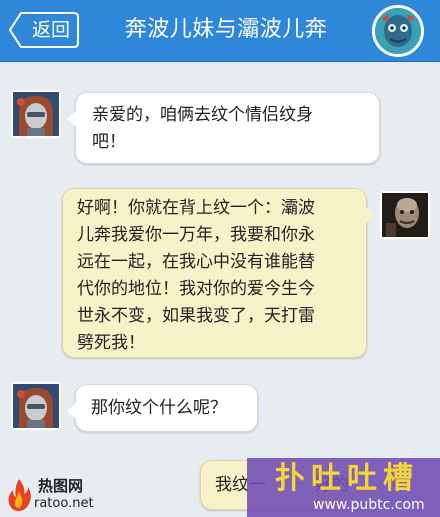 This screenshot has width=440, height=517. Describe the element at coordinates (196, 235) in the screenshot. I see `message-line: 儿奔我爱你一万年，我要和你永` at that location.